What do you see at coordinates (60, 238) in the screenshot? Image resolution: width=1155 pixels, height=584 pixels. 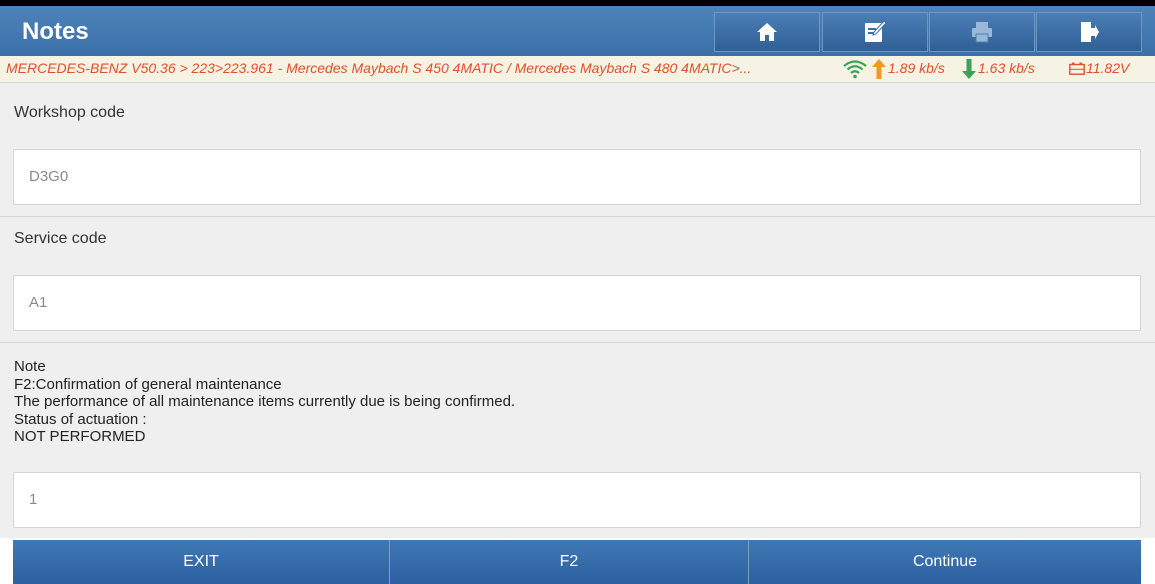 I see `service-code-label: Service code` at bounding box center [60, 238].